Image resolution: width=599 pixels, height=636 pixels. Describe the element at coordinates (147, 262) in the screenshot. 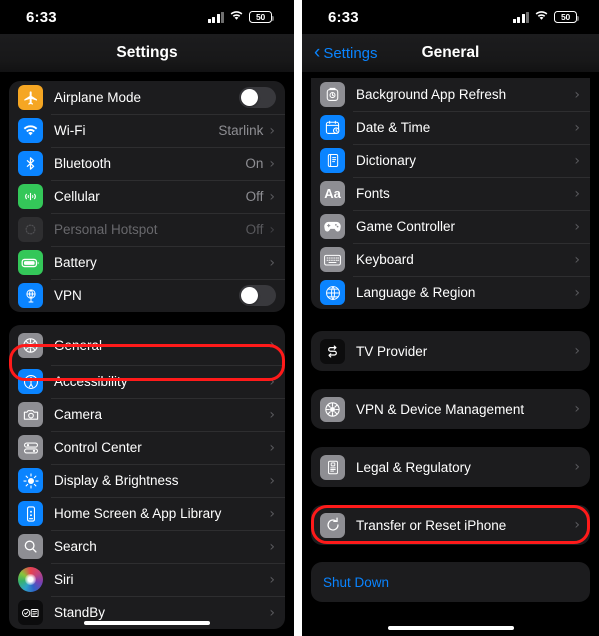

I see `list-item-battery: Battery ›` at that location.